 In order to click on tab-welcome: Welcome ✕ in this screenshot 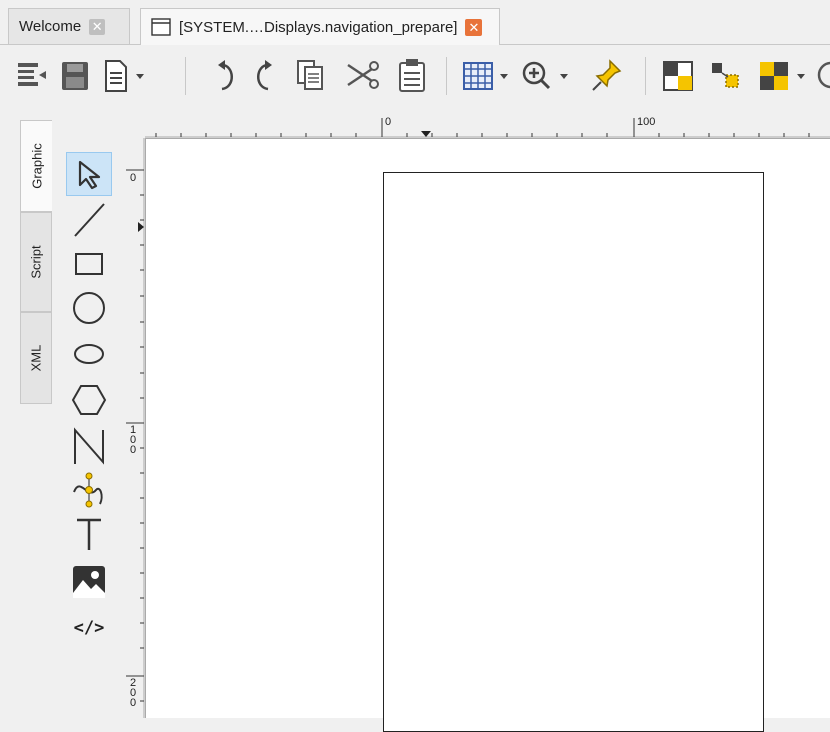, I will do `click(69, 26)`.